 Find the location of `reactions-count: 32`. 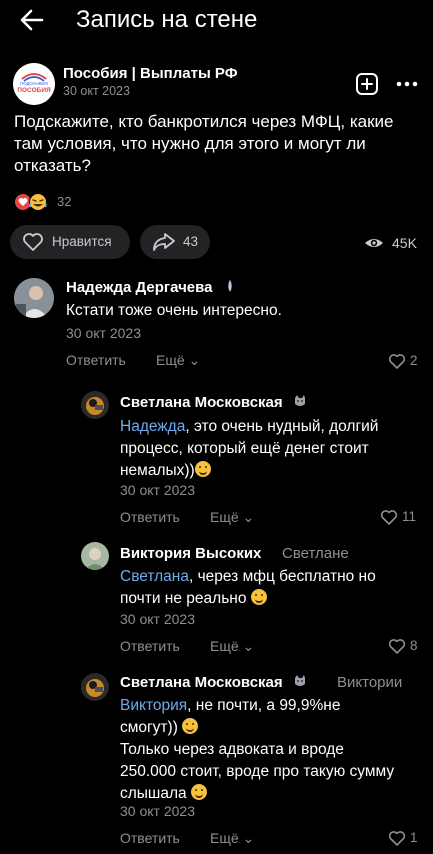

reactions-count: 32 is located at coordinates (64, 201).